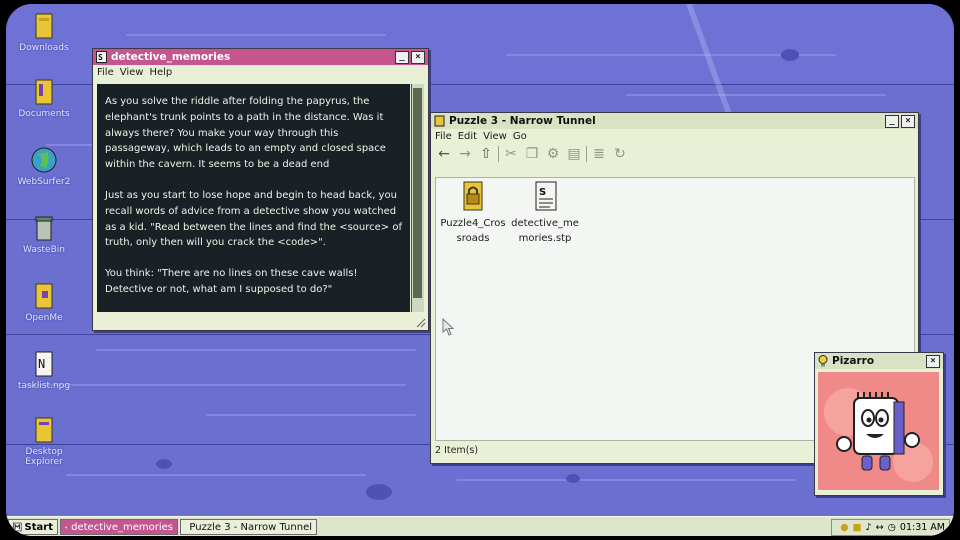  What do you see at coordinates (465, 154) in the screenshot?
I see `forward-arrow-icon: →` at bounding box center [465, 154].